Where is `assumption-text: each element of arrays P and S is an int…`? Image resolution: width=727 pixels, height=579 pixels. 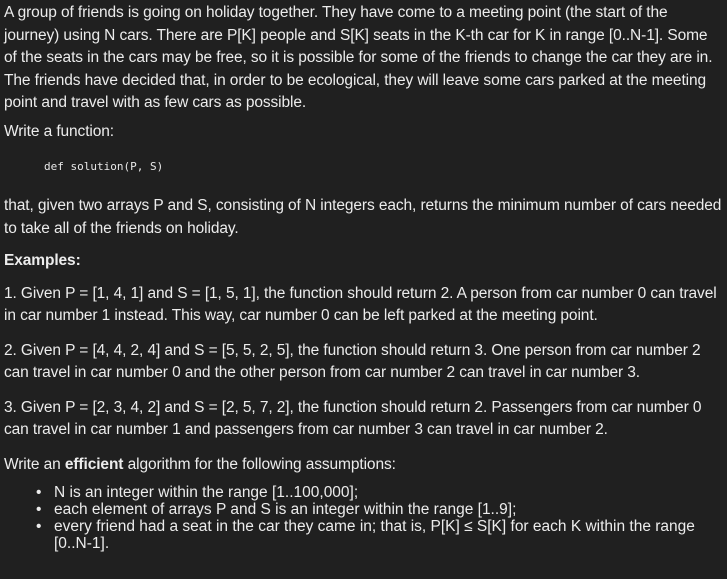 assumption-text: each element of arrays P and S is an int… is located at coordinates (285, 509).